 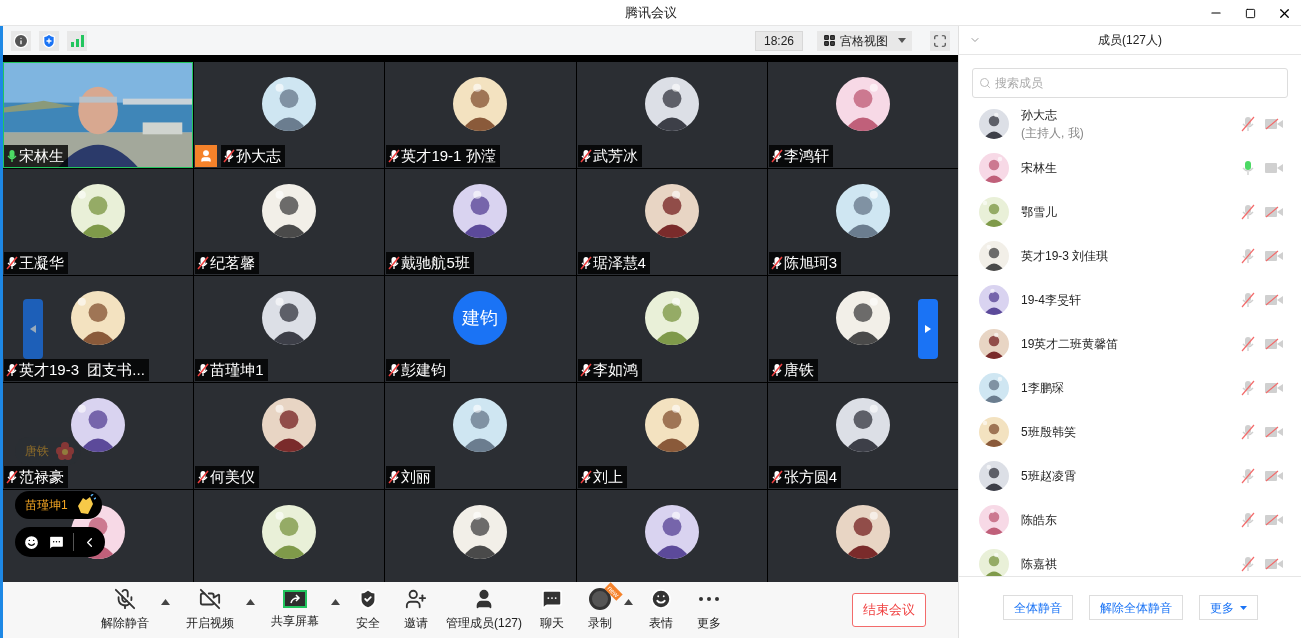 I want to click on info-icon, so click(x=21, y=40).